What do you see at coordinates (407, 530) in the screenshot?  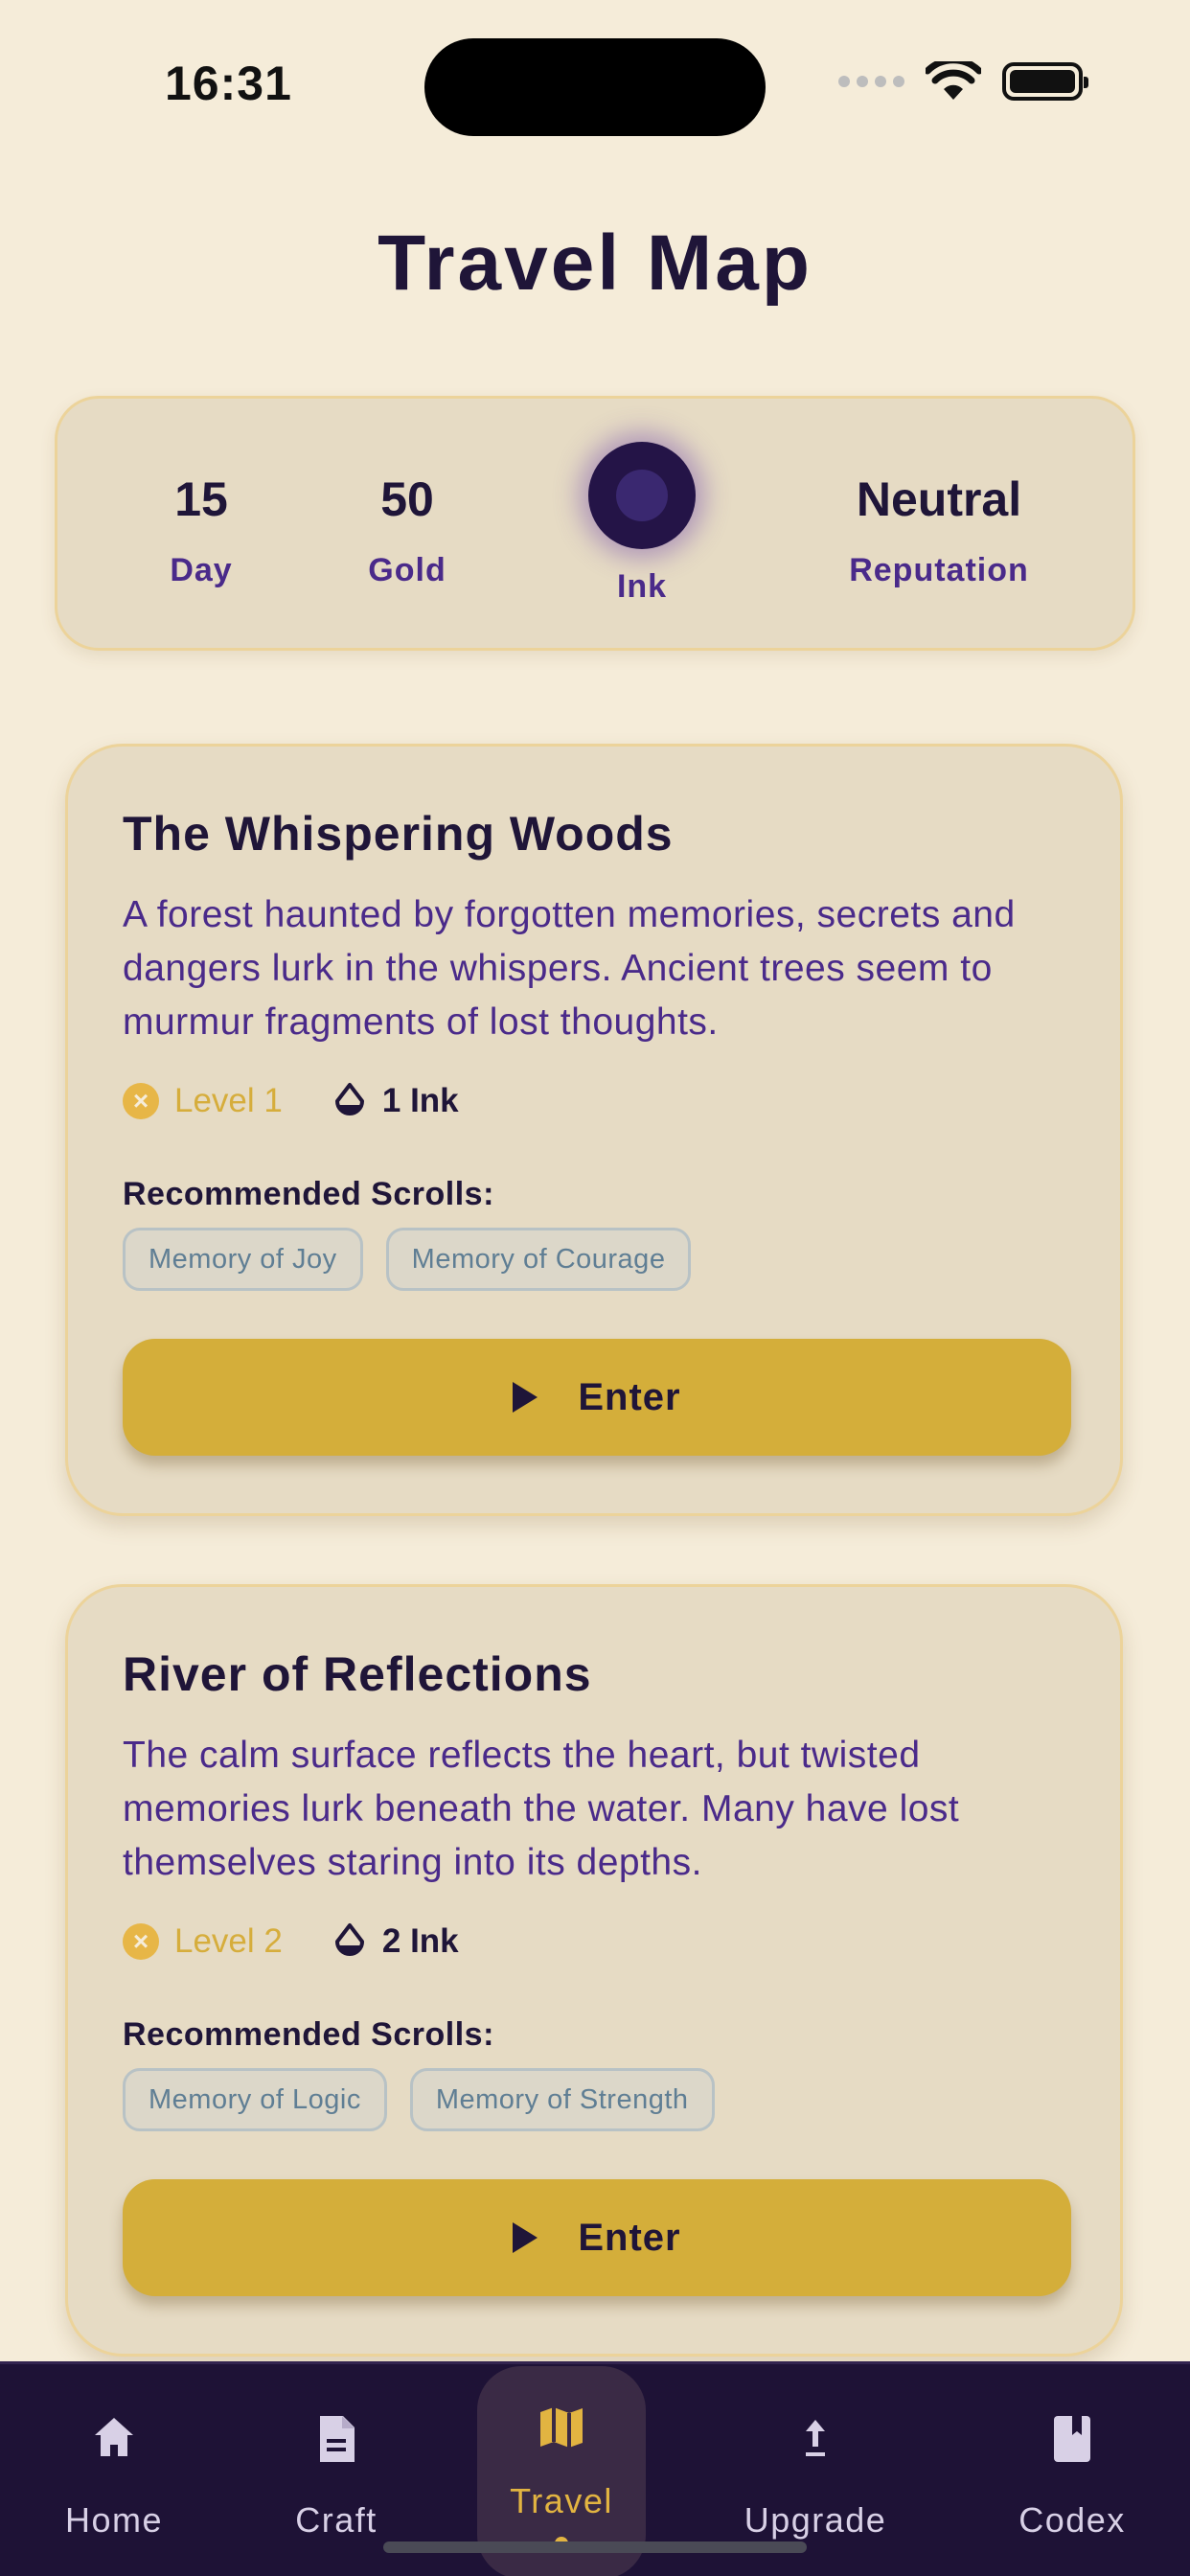 I see `stat-gold: 50 Gold` at bounding box center [407, 530].